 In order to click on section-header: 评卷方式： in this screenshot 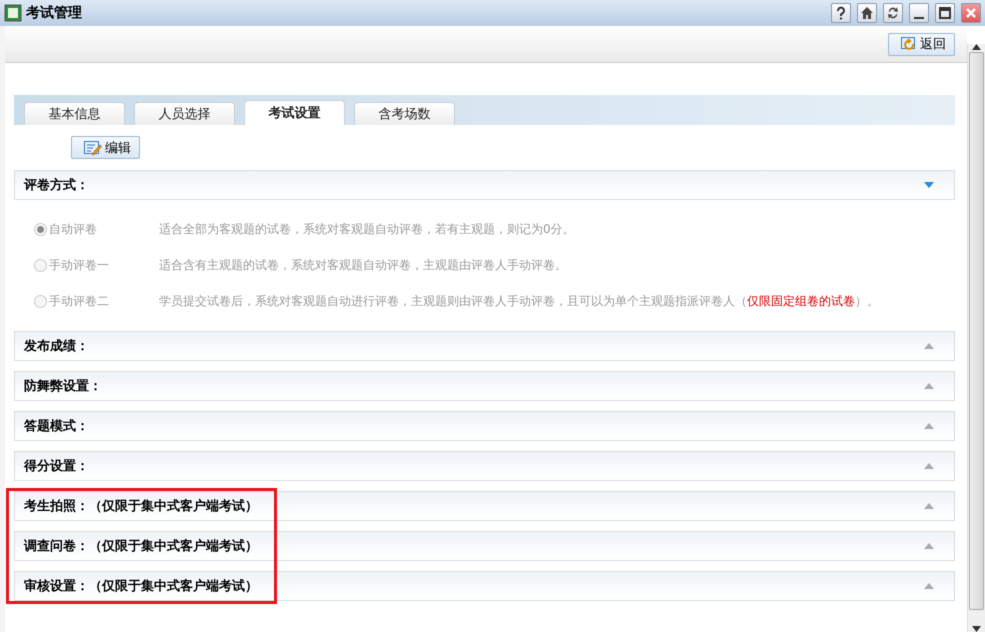, I will do `click(484, 185)`.